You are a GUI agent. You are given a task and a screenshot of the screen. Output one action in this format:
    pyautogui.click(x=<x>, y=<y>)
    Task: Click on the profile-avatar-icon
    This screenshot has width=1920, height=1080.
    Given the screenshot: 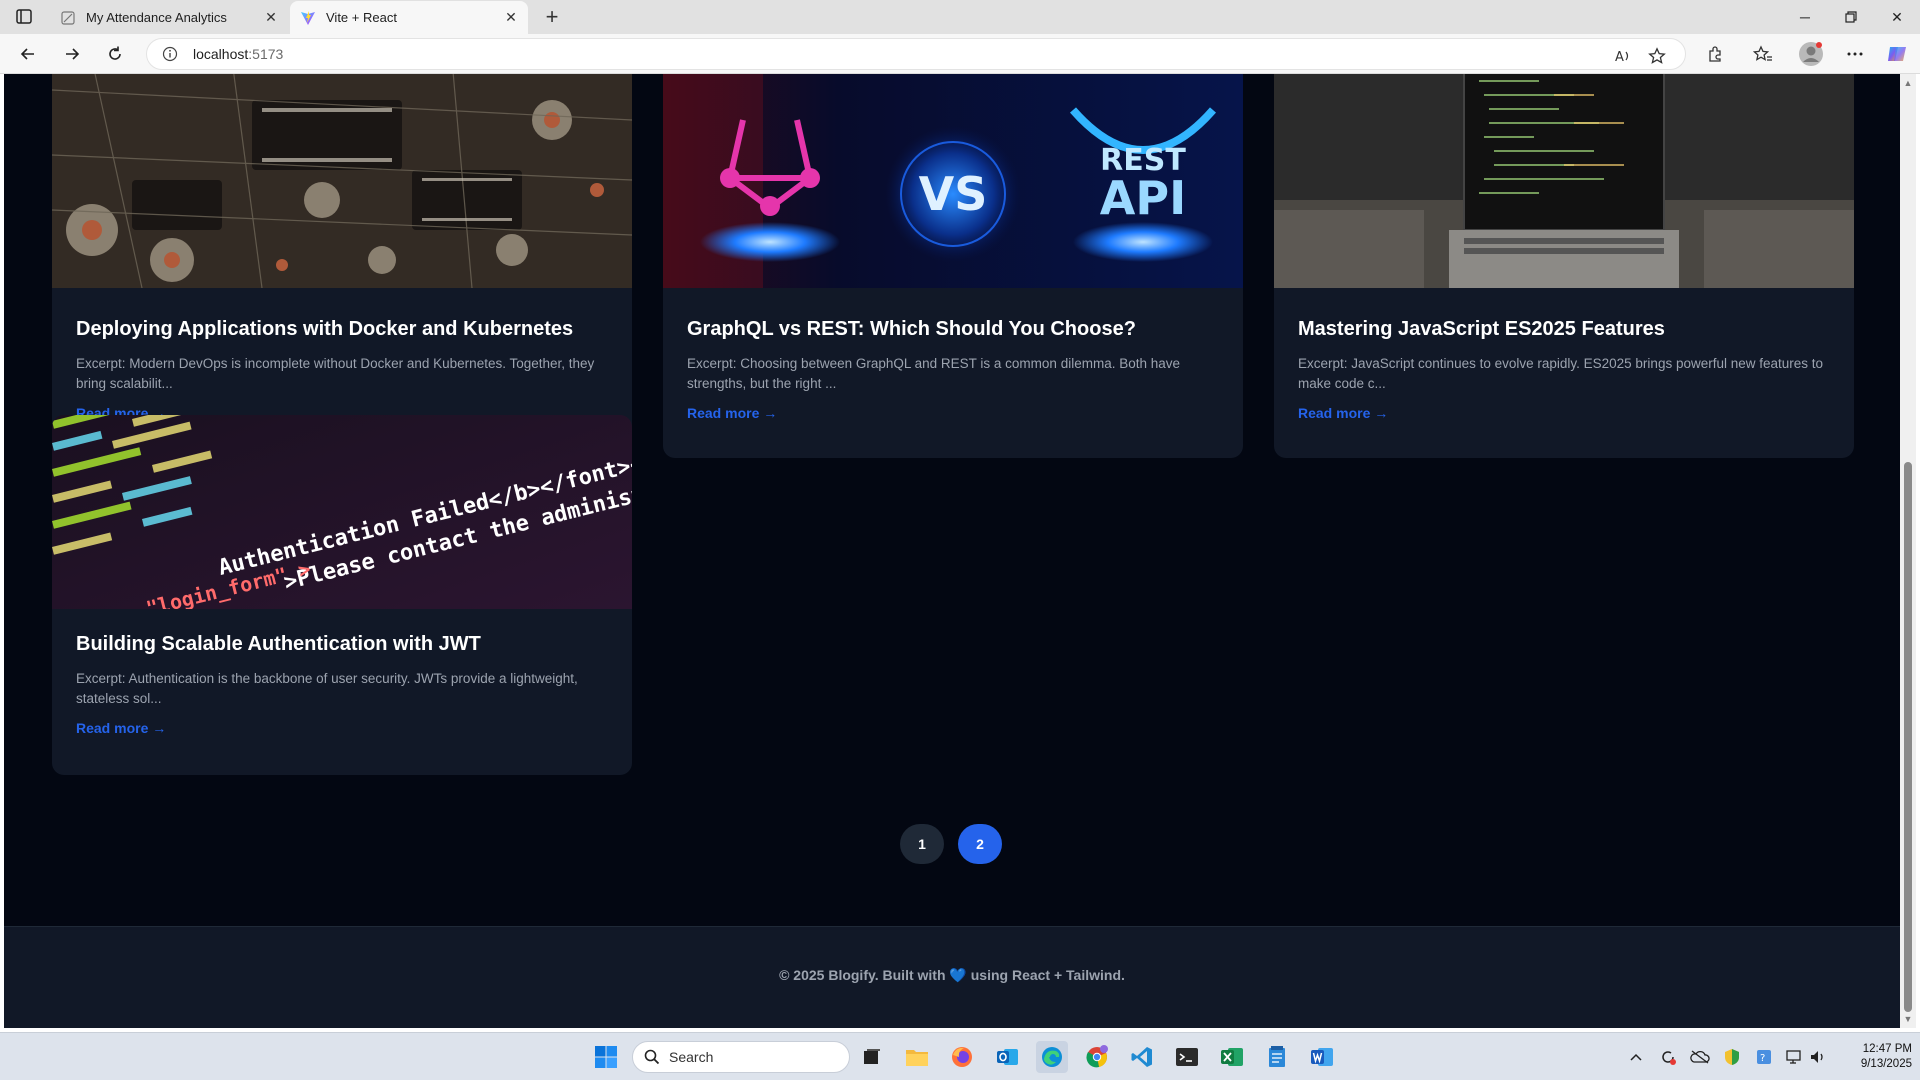 What is the action you would take?
    pyautogui.click(x=1811, y=54)
    